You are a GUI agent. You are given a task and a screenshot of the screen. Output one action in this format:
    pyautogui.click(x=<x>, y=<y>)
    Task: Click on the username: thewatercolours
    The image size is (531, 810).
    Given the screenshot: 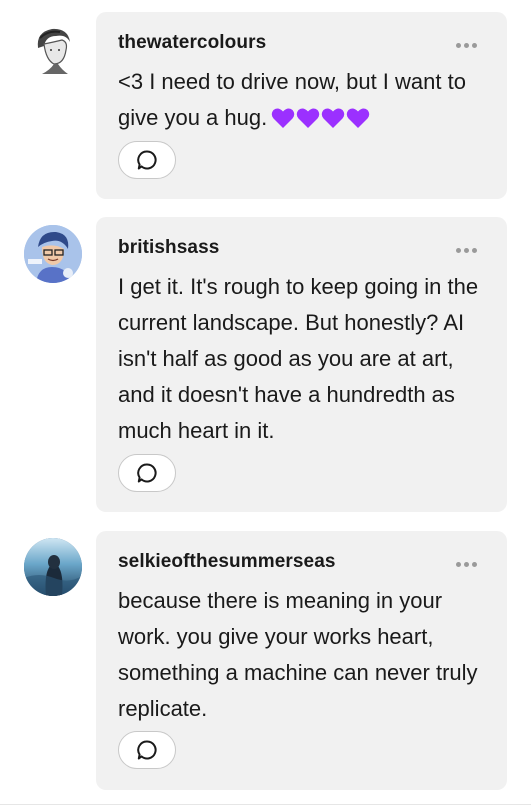 What is the action you would take?
    pyautogui.click(x=192, y=43)
    